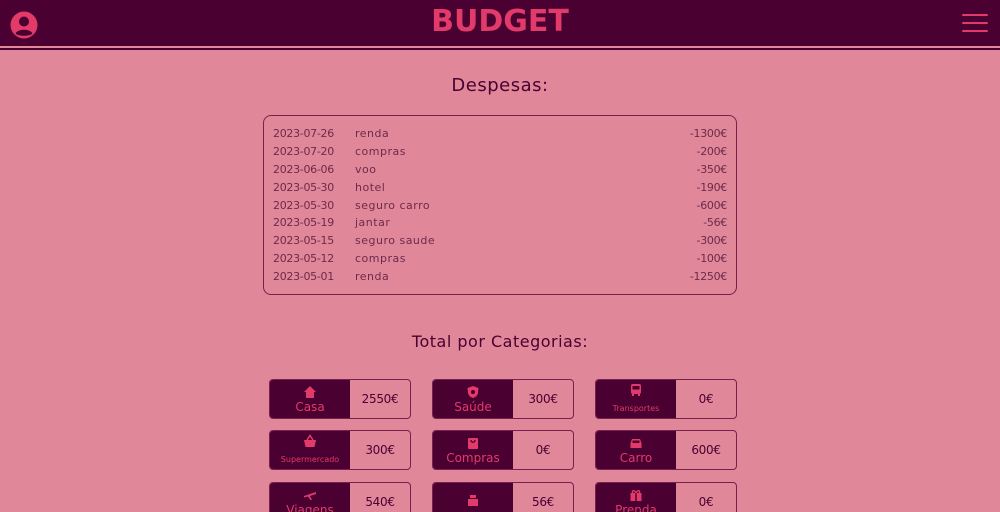 The width and height of the screenshot is (1000, 512). Describe the element at coordinates (473, 457) in the screenshot. I see `category-name: Compras` at that location.